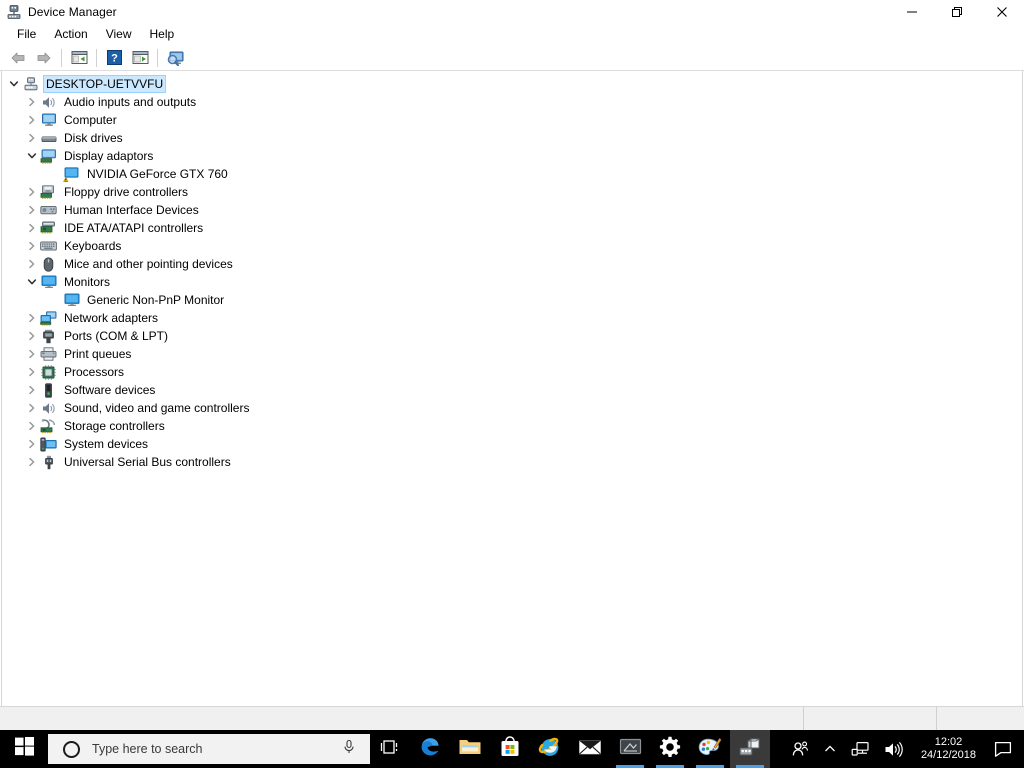 This screenshot has height=768, width=1024. Describe the element at coordinates (470, 749) in the screenshot. I see `taskbar-file-explorer` at that location.